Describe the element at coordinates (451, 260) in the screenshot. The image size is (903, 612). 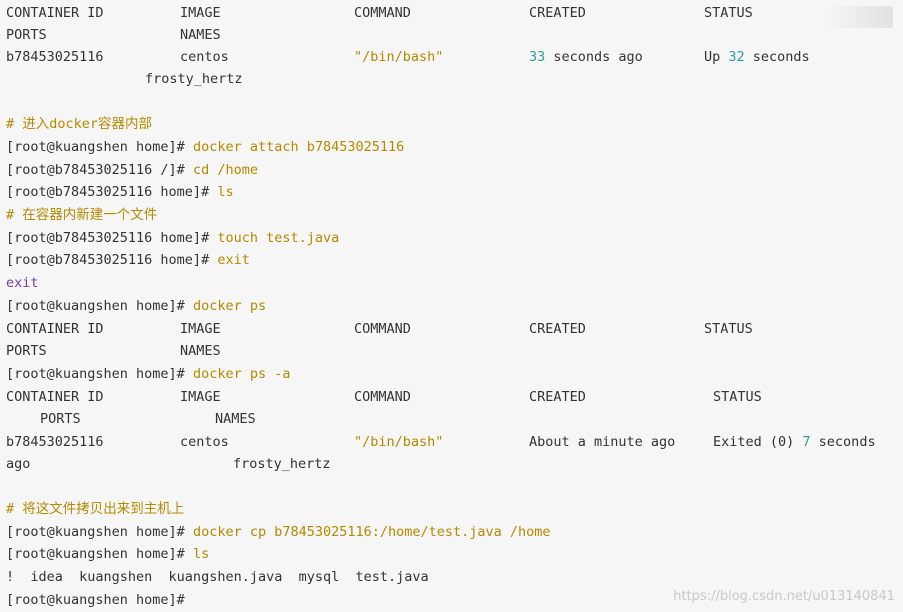
I see `command-line: [root@b78453025116 home]# exit` at that location.